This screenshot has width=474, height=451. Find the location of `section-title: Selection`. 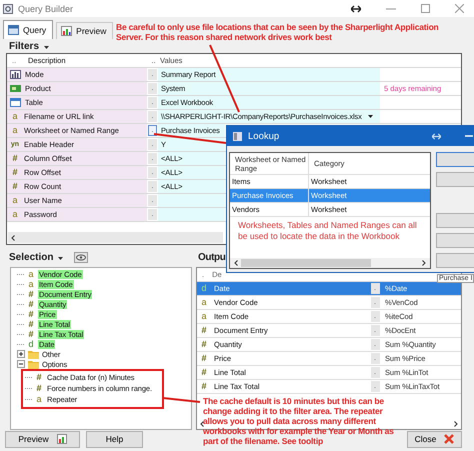

section-title: Selection is located at coordinates (31, 257).